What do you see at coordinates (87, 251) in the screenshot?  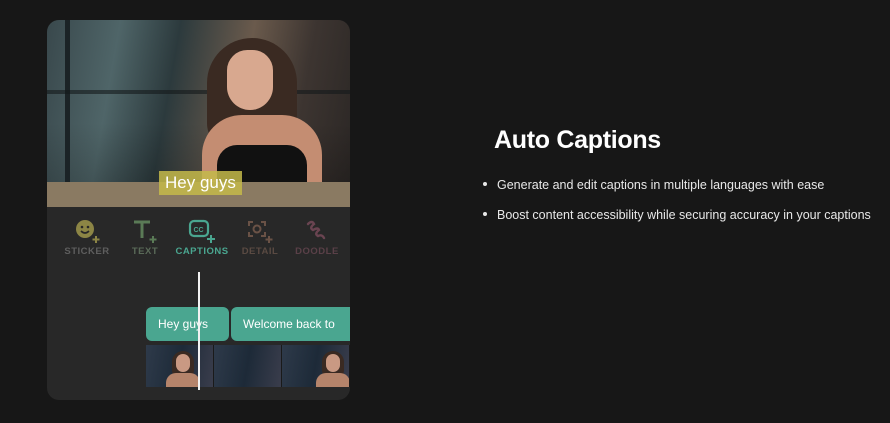 I see `tool-label: STICKER` at bounding box center [87, 251].